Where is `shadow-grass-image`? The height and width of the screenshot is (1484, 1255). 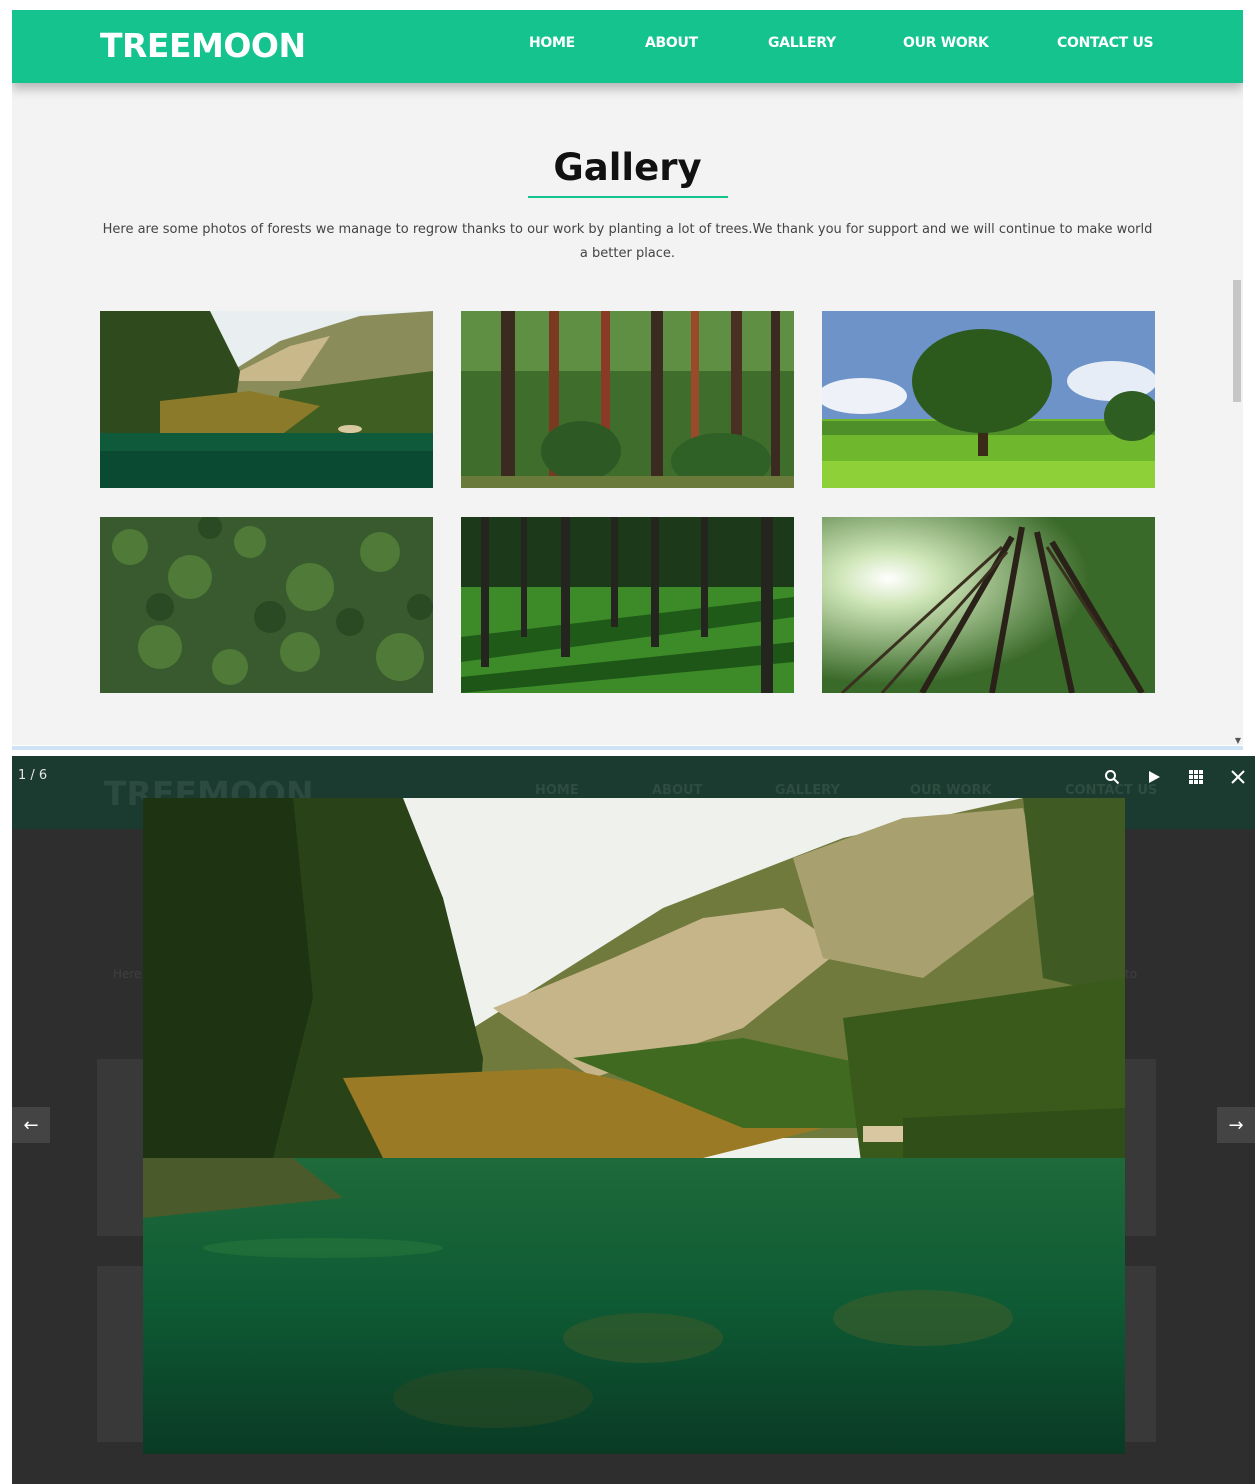
shadow-grass-image is located at coordinates (627, 605).